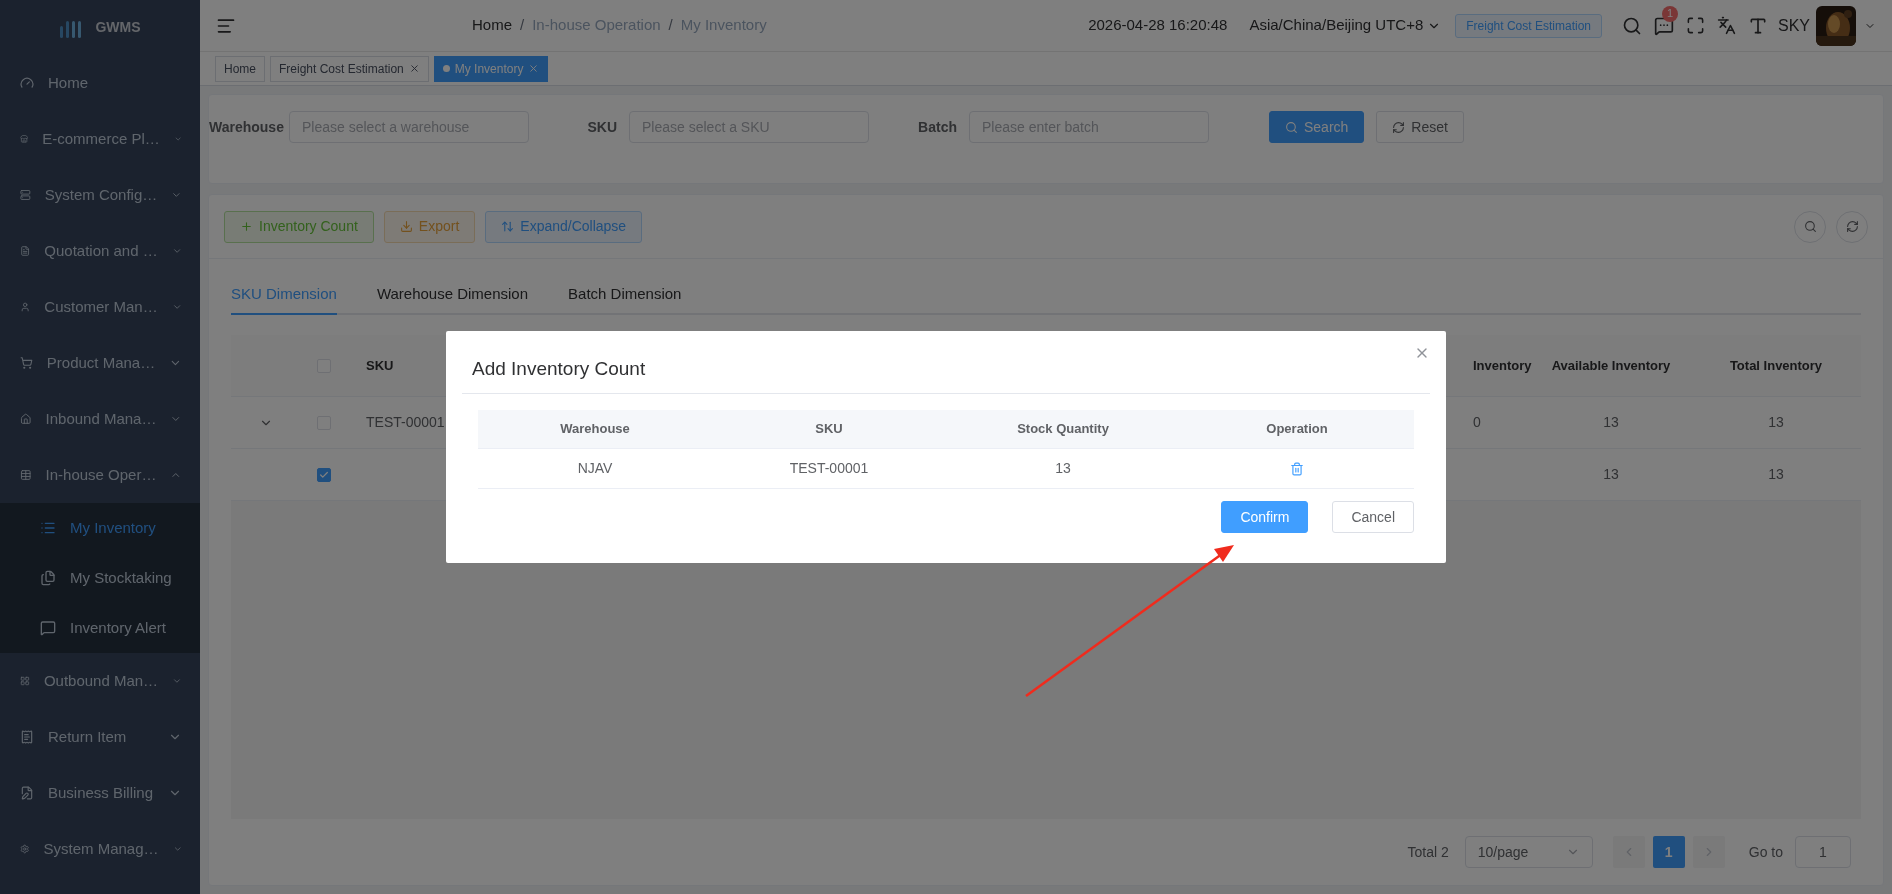 The width and height of the screenshot is (1892, 894). What do you see at coordinates (100, 528) in the screenshot?
I see `submenu-item: My Inventory` at bounding box center [100, 528].